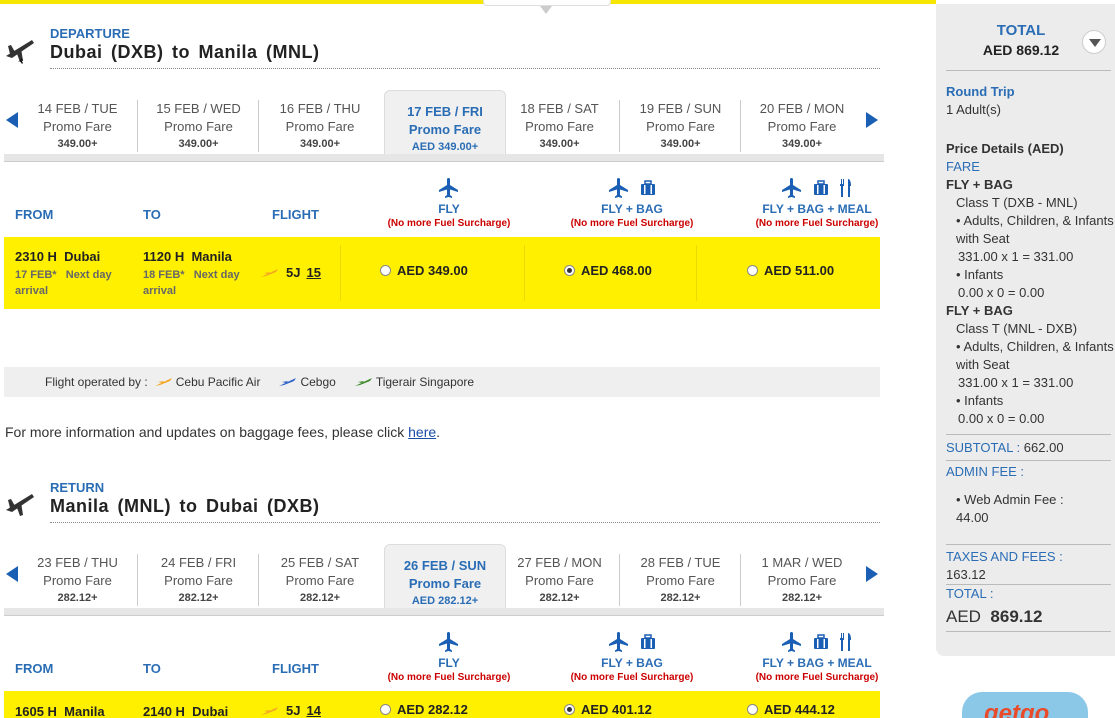 The image size is (1115, 718). Describe the element at coordinates (1094, 42) in the screenshot. I see `summary-toggle-chevron-icon` at that location.